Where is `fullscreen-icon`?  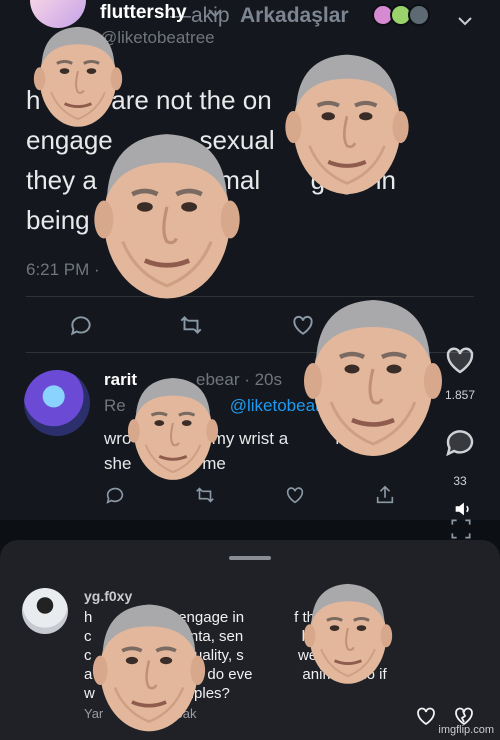
fullscreen-icon is located at coordinates (461, 529).